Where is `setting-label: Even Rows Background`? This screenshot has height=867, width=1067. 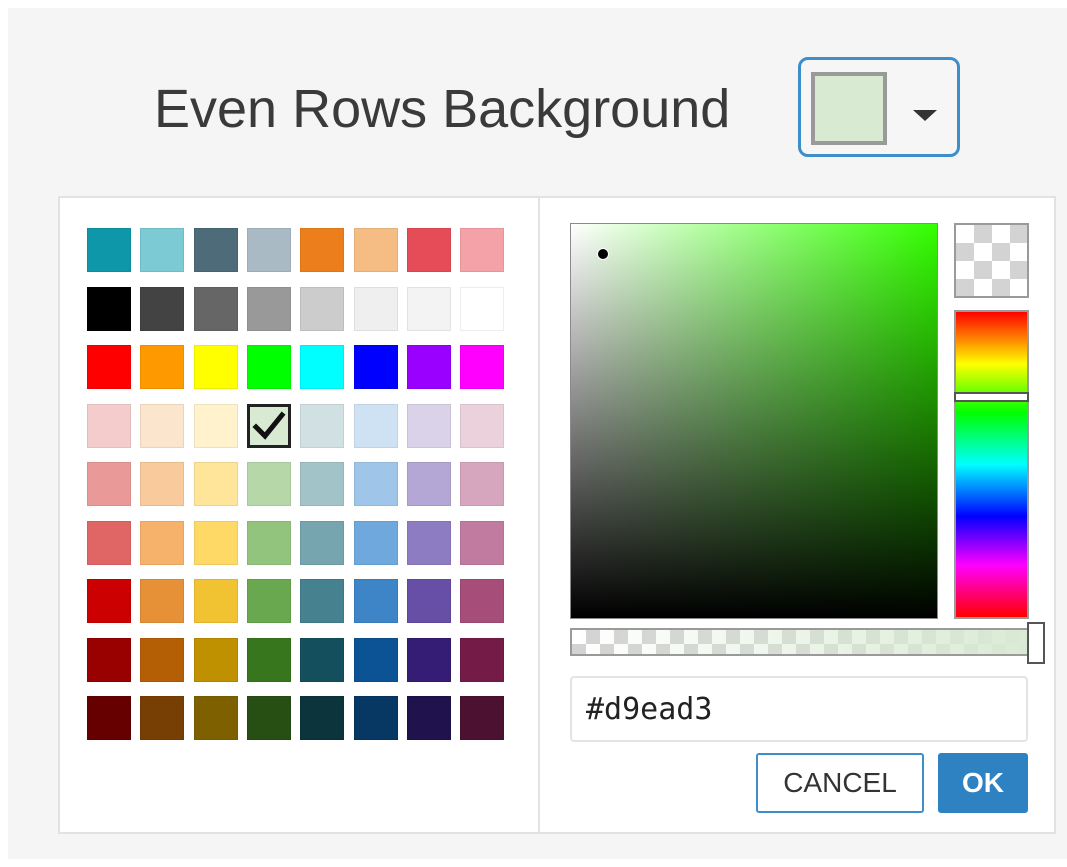 setting-label: Even Rows Background is located at coordinates (442, 109).